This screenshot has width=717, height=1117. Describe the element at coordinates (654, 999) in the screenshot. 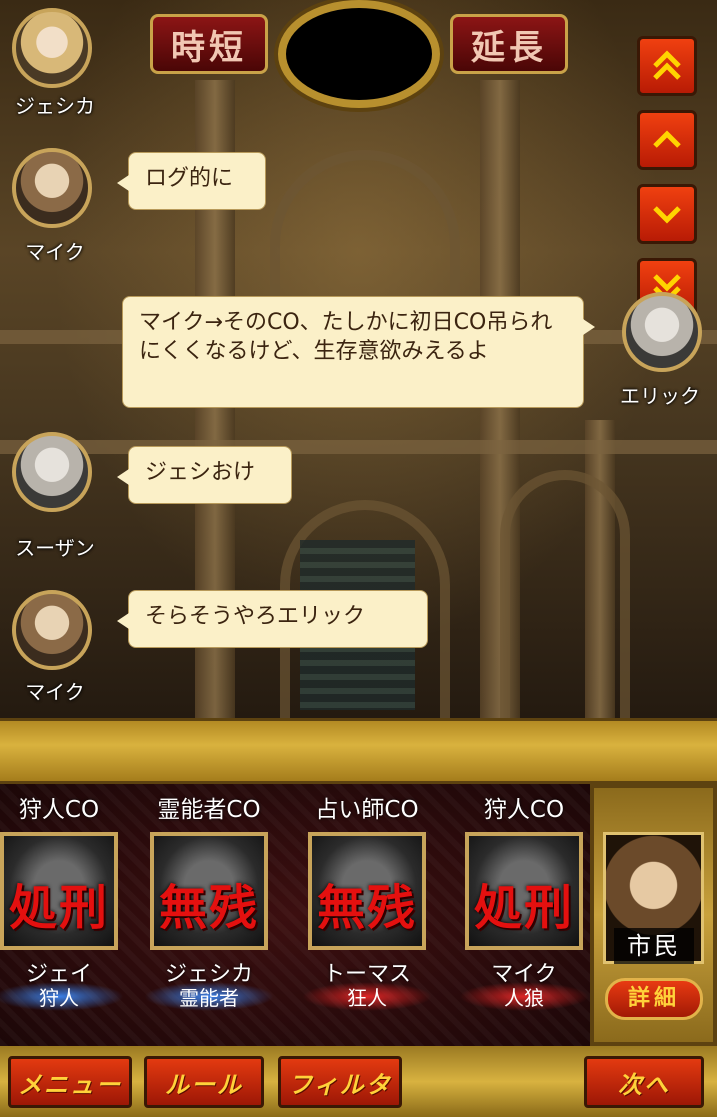

I see `detail-button: 詳細` at that location.